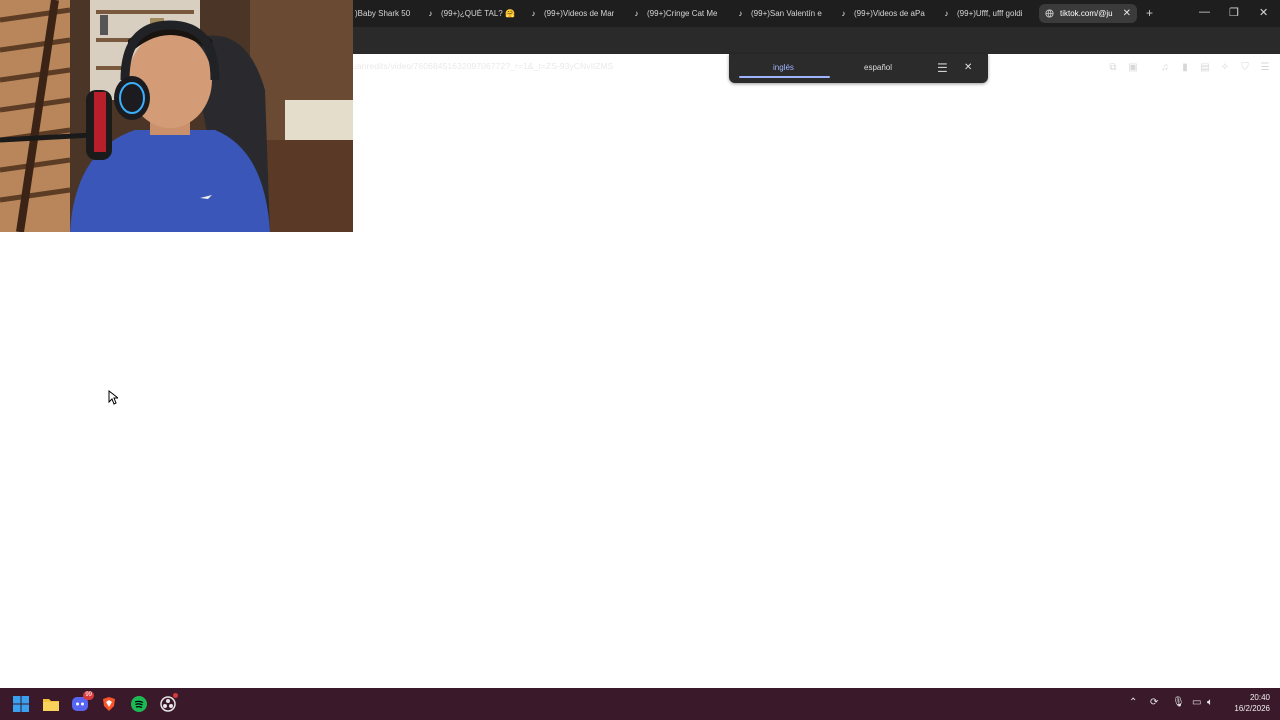 This screenshot has height=720, width=1280. Describe the element at coordinates (878, 67) in the screenshot. I see `target-language-tab: español` at that location.